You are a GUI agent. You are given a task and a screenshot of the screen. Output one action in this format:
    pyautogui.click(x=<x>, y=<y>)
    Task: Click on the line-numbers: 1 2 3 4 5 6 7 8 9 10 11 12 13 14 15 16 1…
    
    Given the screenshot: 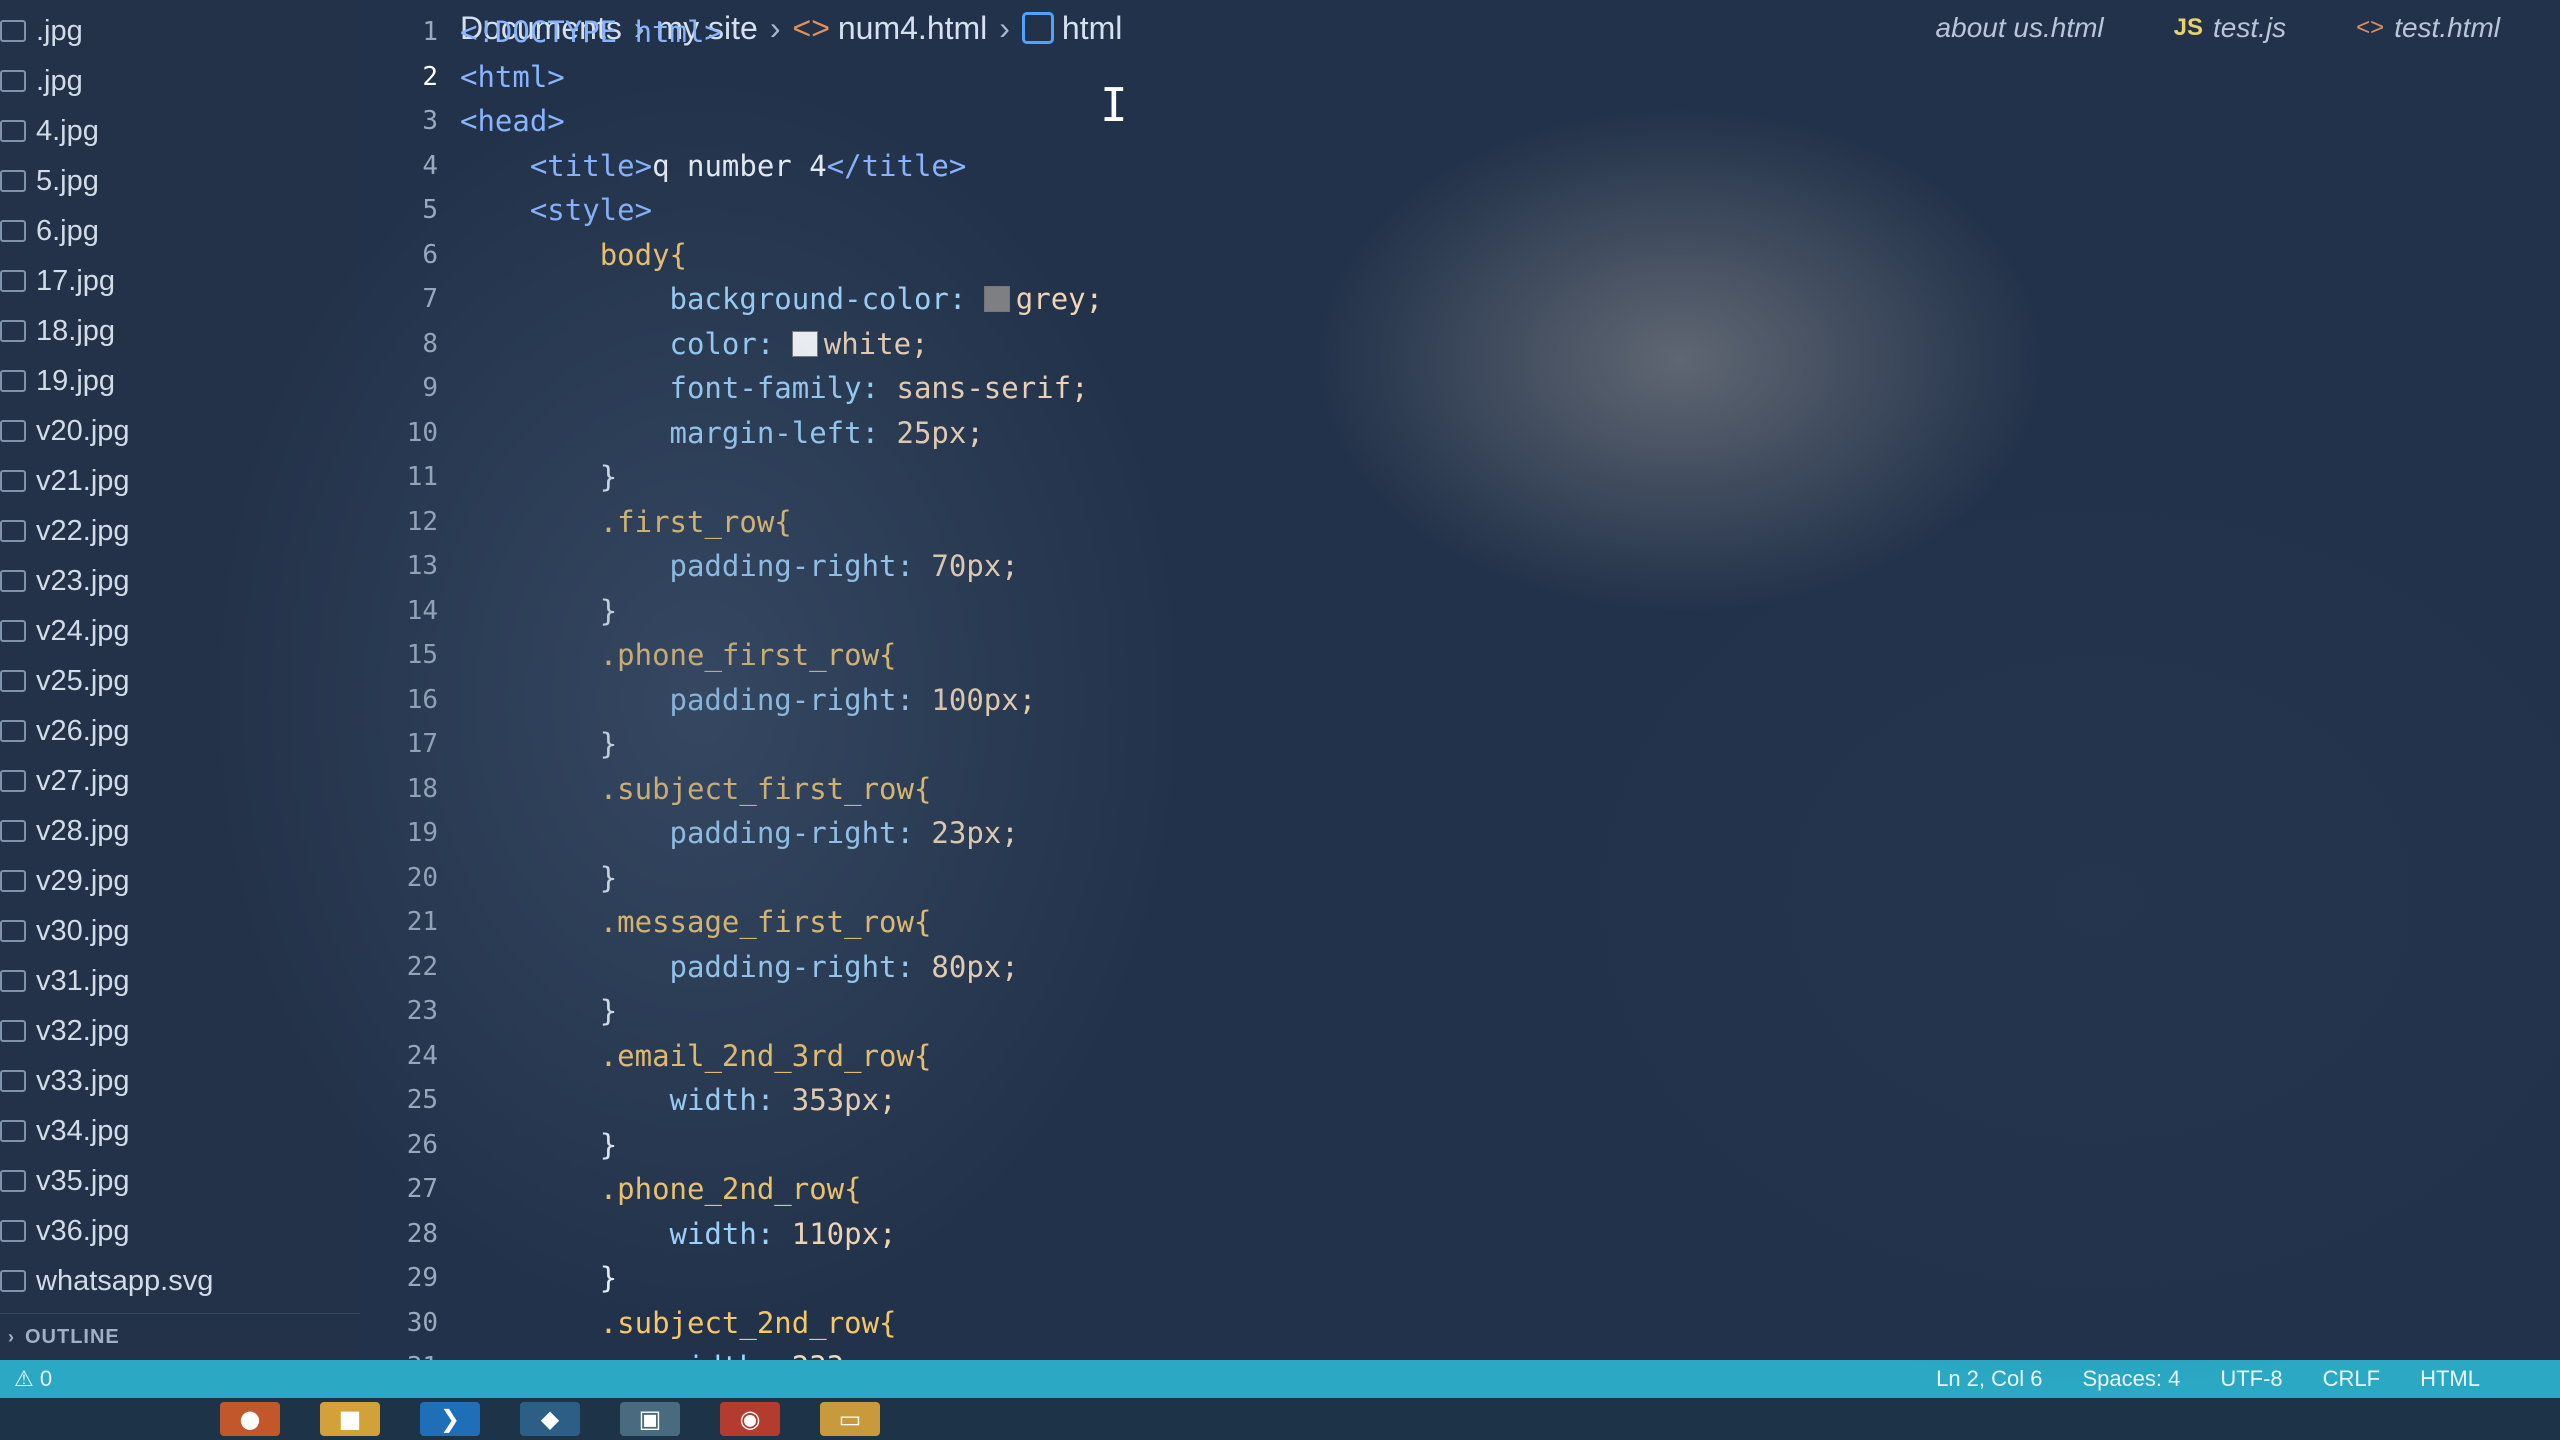 What is the action you would take?
    pyautogui.click(x=410, y=722)
    